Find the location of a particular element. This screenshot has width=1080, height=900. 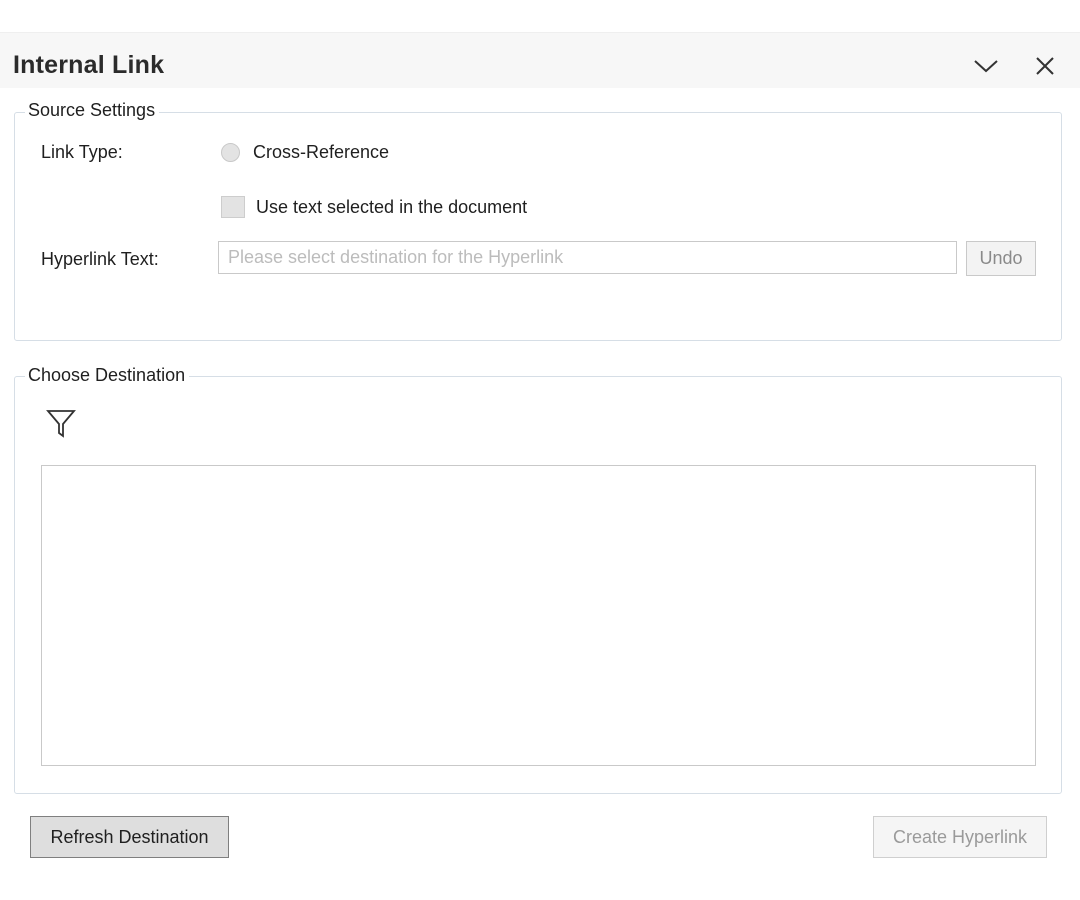

link-type-label: Link Type: is located at coordinates (82, 152).